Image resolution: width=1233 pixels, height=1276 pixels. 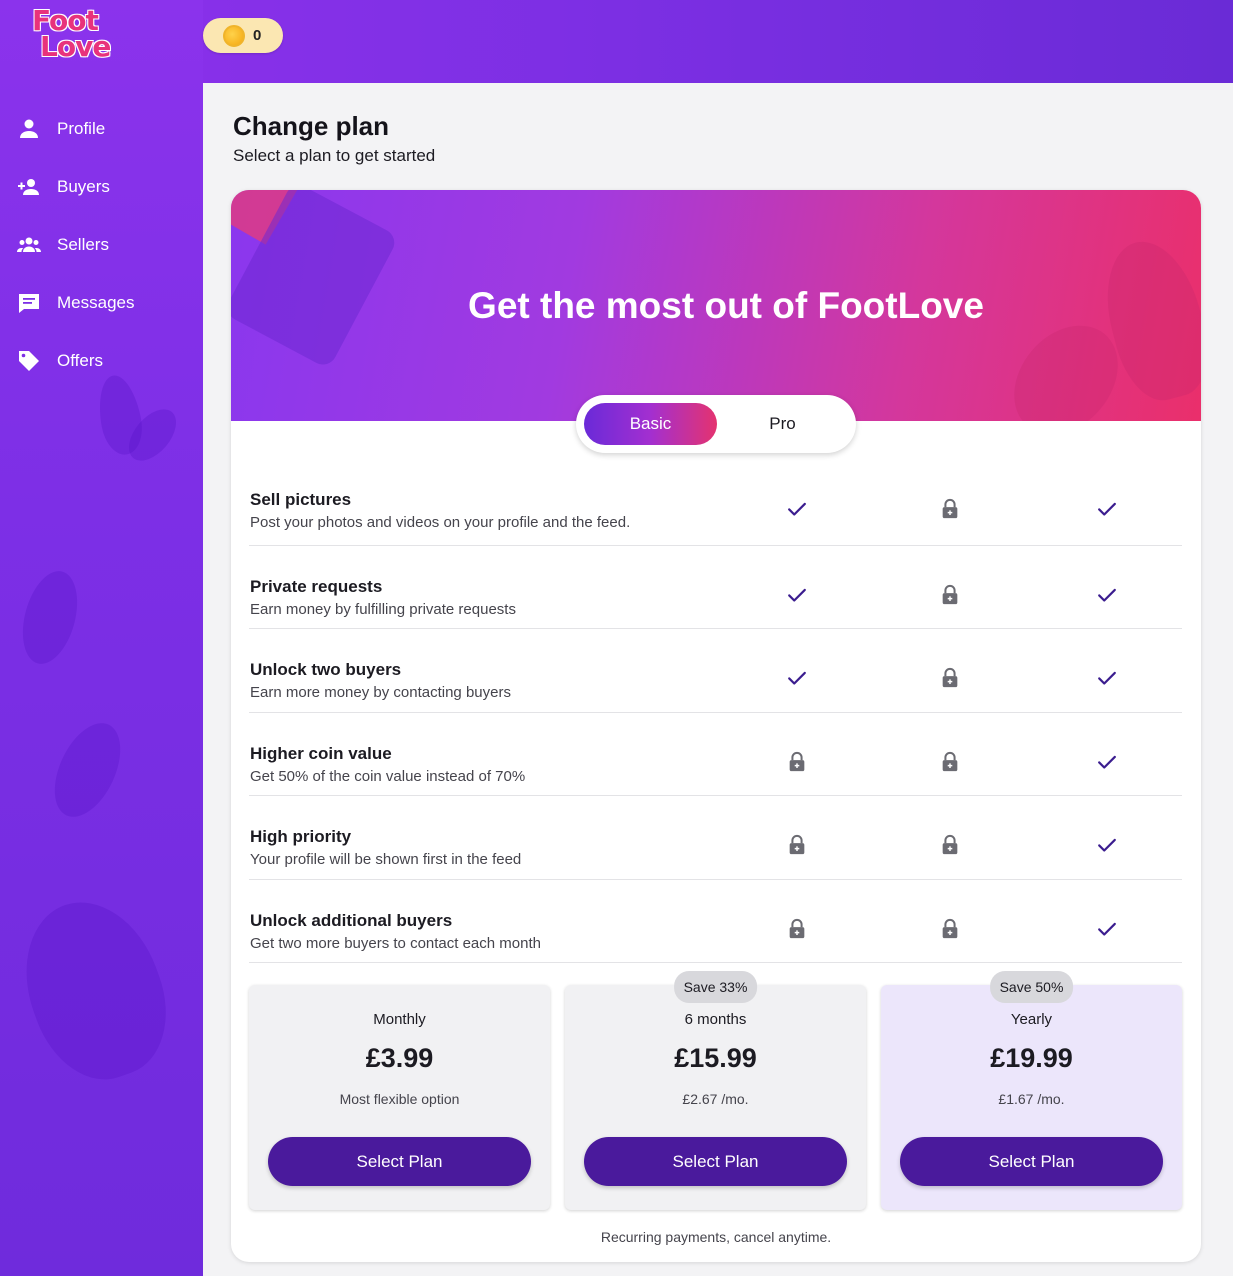 I want to click on sidebar-item-label: Profile, so click(x=81, y=128).